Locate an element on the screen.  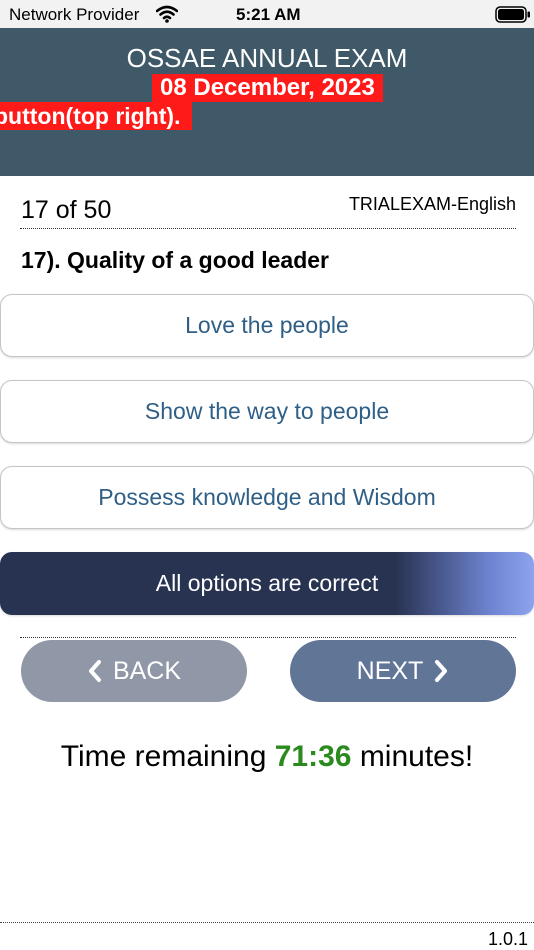
timer-value: 71:36 is located at coordinates (313, 756).